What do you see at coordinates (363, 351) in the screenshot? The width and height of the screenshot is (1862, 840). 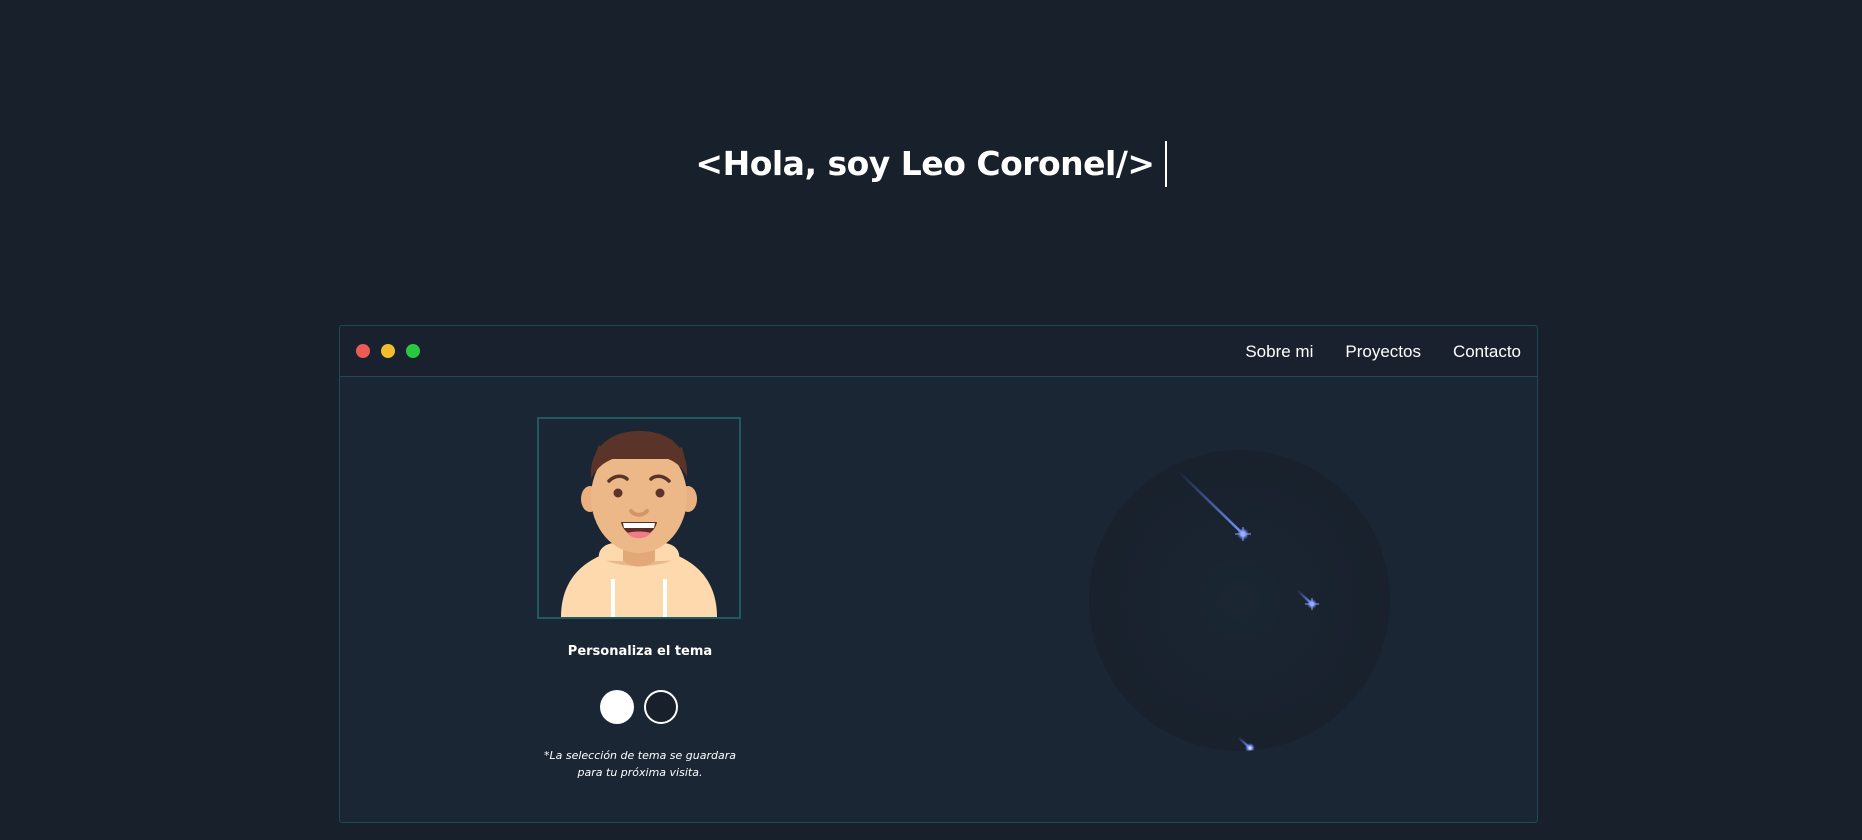 I see `close-dot-icon` at bounding box center [363, 351].